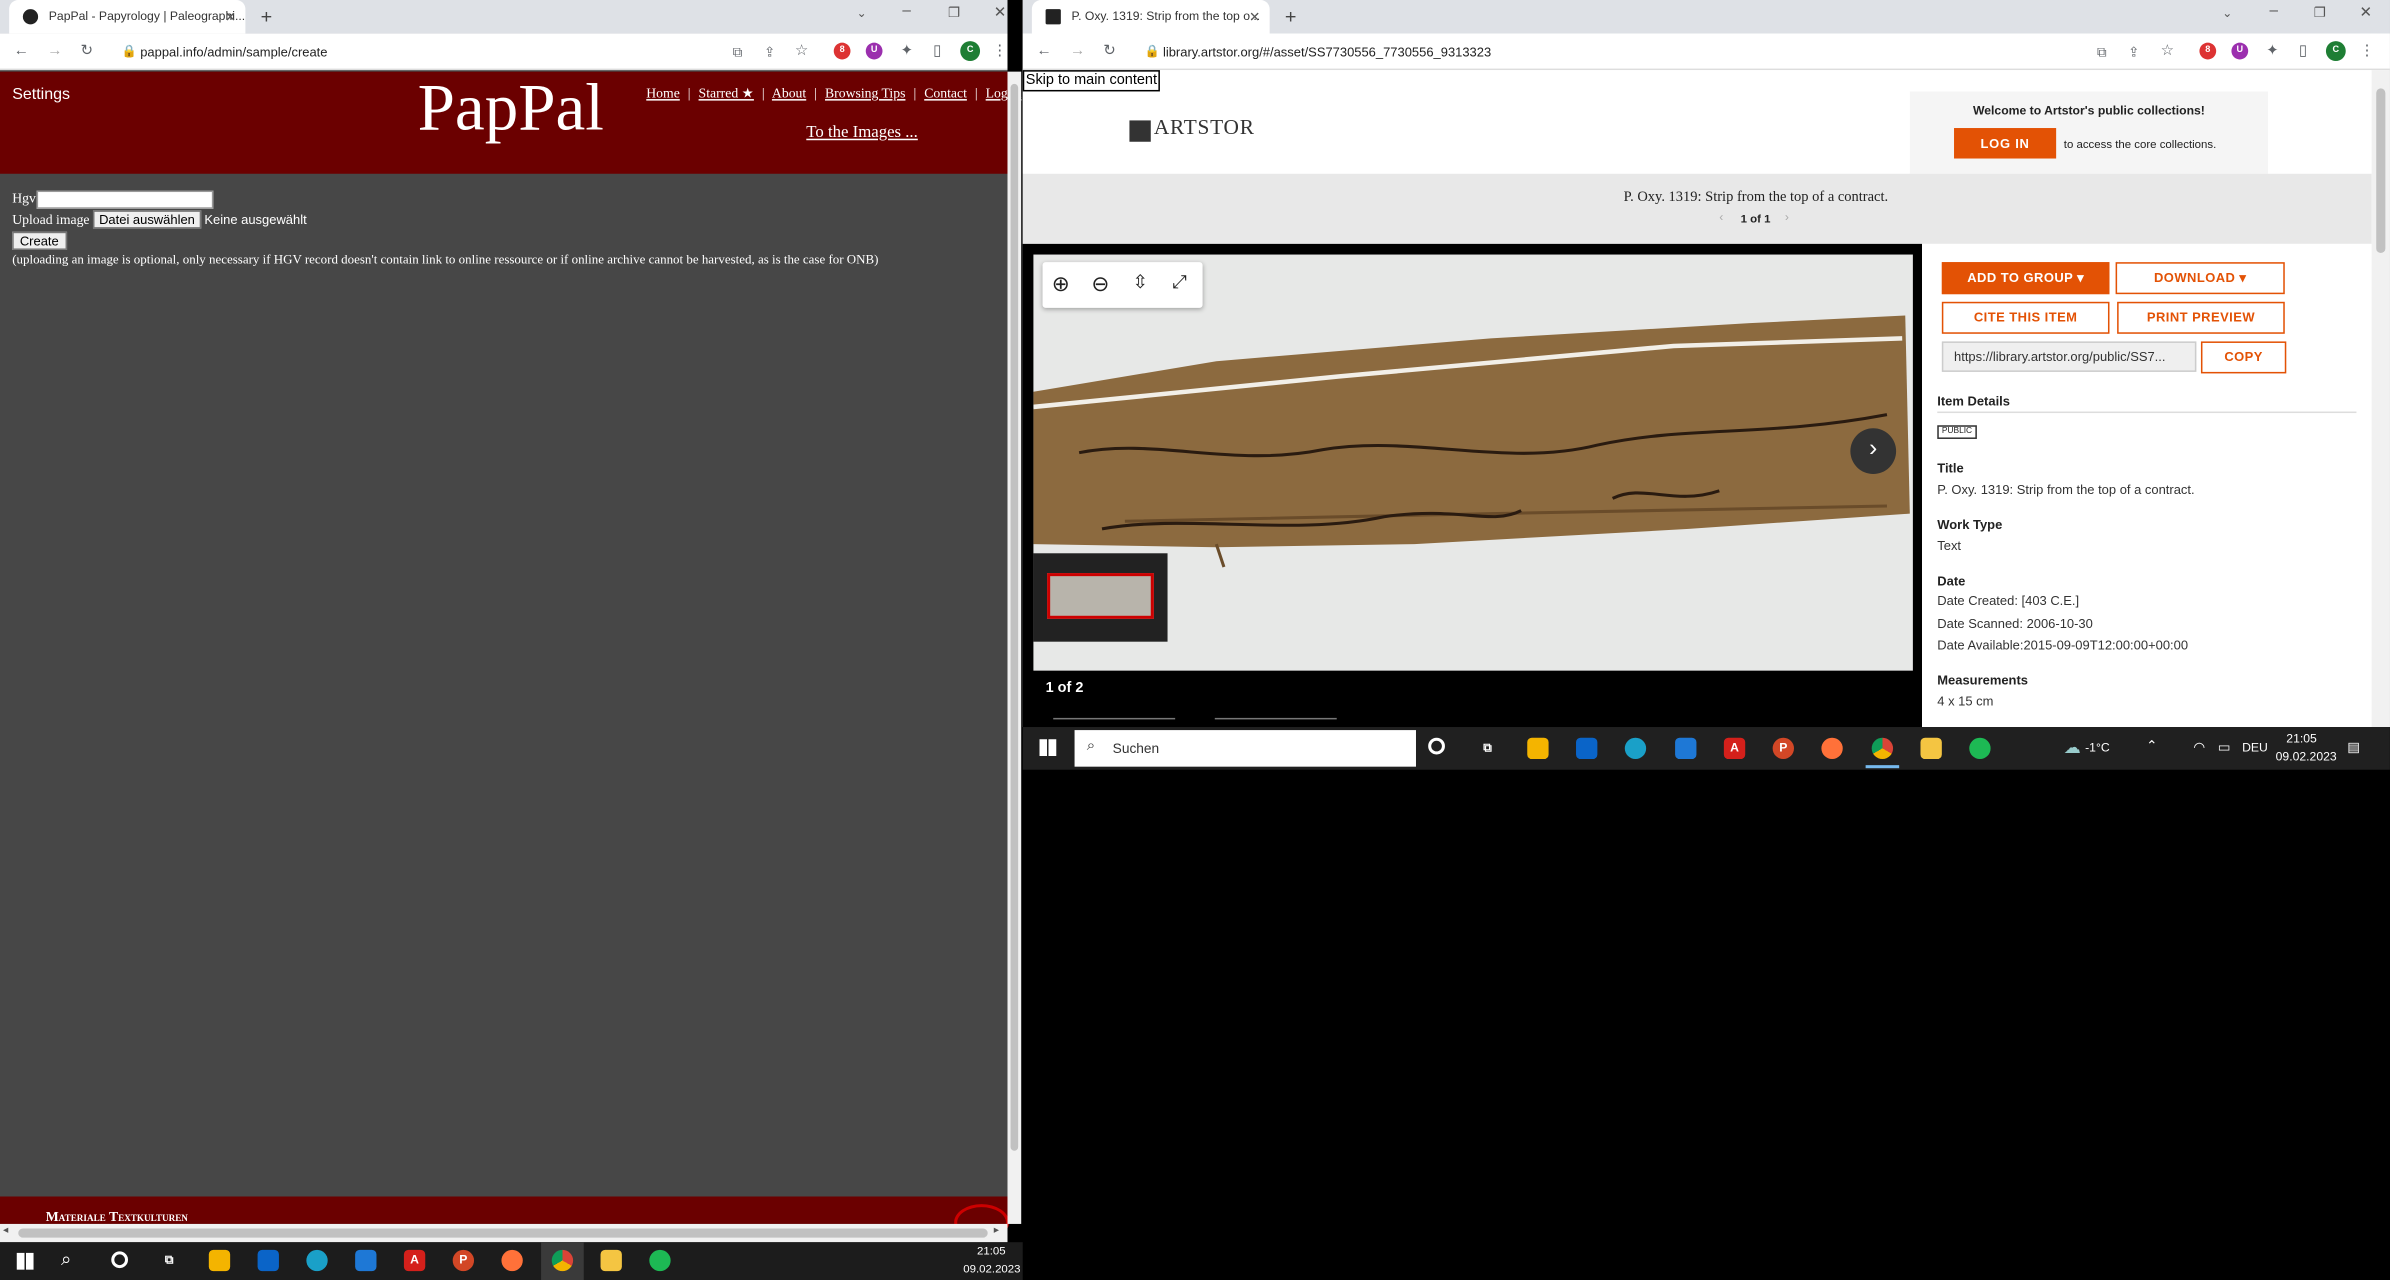 This screenshot has width=2390, height=1280. Describe the element at coordinates (996, 1230) in the screenshot. I see `scroll-right-icon: ▸` at that location.